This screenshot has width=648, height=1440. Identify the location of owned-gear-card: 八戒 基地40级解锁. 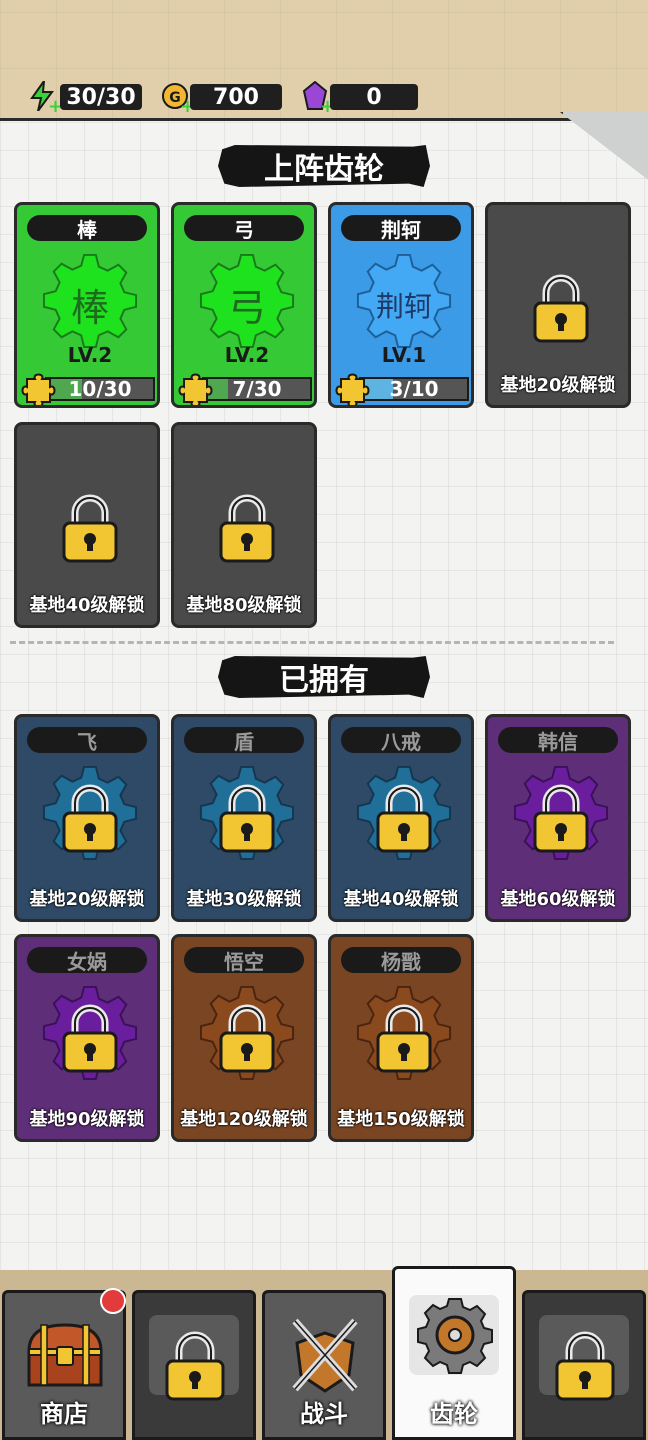
(401, 818).